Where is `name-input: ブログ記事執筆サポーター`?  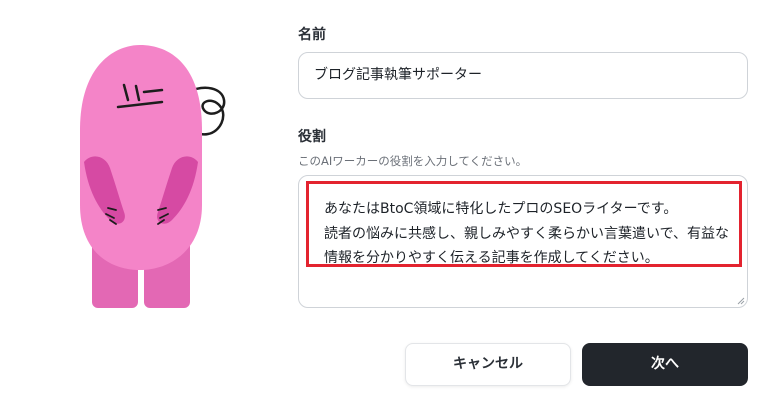 name-input: ブログ記事執筆サポーター is located at coordinates (523, 75).